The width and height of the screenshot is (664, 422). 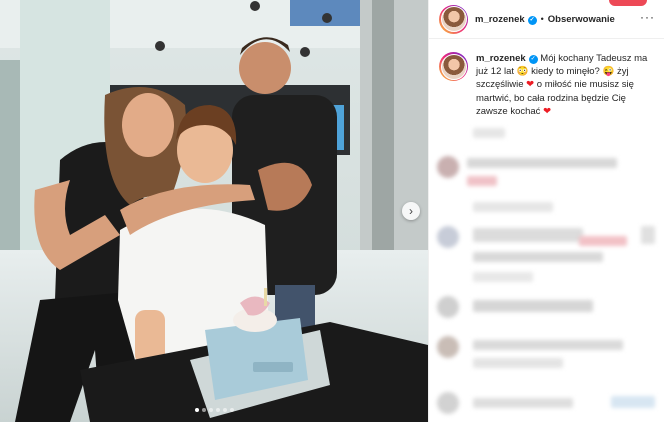 What do you see at coordinates (506, 19) in the screenshot?
I see `username-link: m_rozenek ✓` at bounding box center [506, 19].